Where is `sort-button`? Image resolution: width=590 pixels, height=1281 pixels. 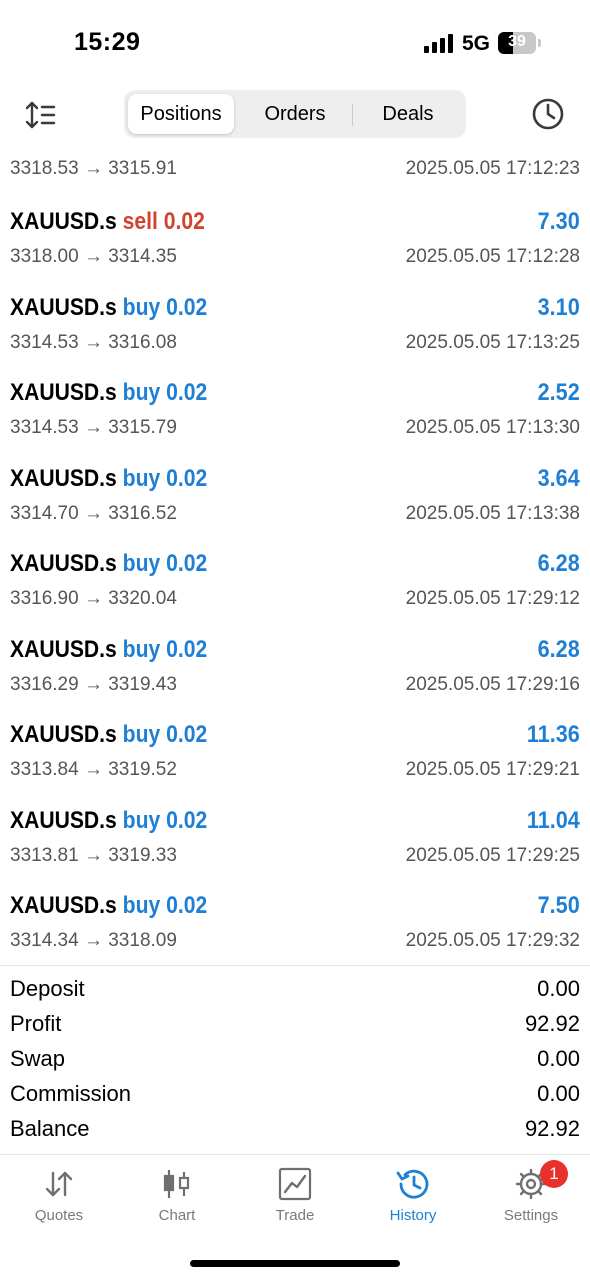 sort-button is located at coordinates (42, 115).